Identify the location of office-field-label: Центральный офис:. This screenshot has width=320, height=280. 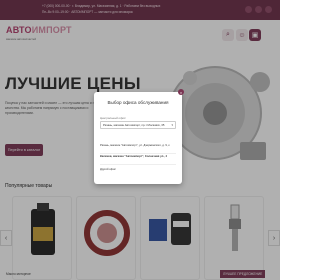
(113, 118).